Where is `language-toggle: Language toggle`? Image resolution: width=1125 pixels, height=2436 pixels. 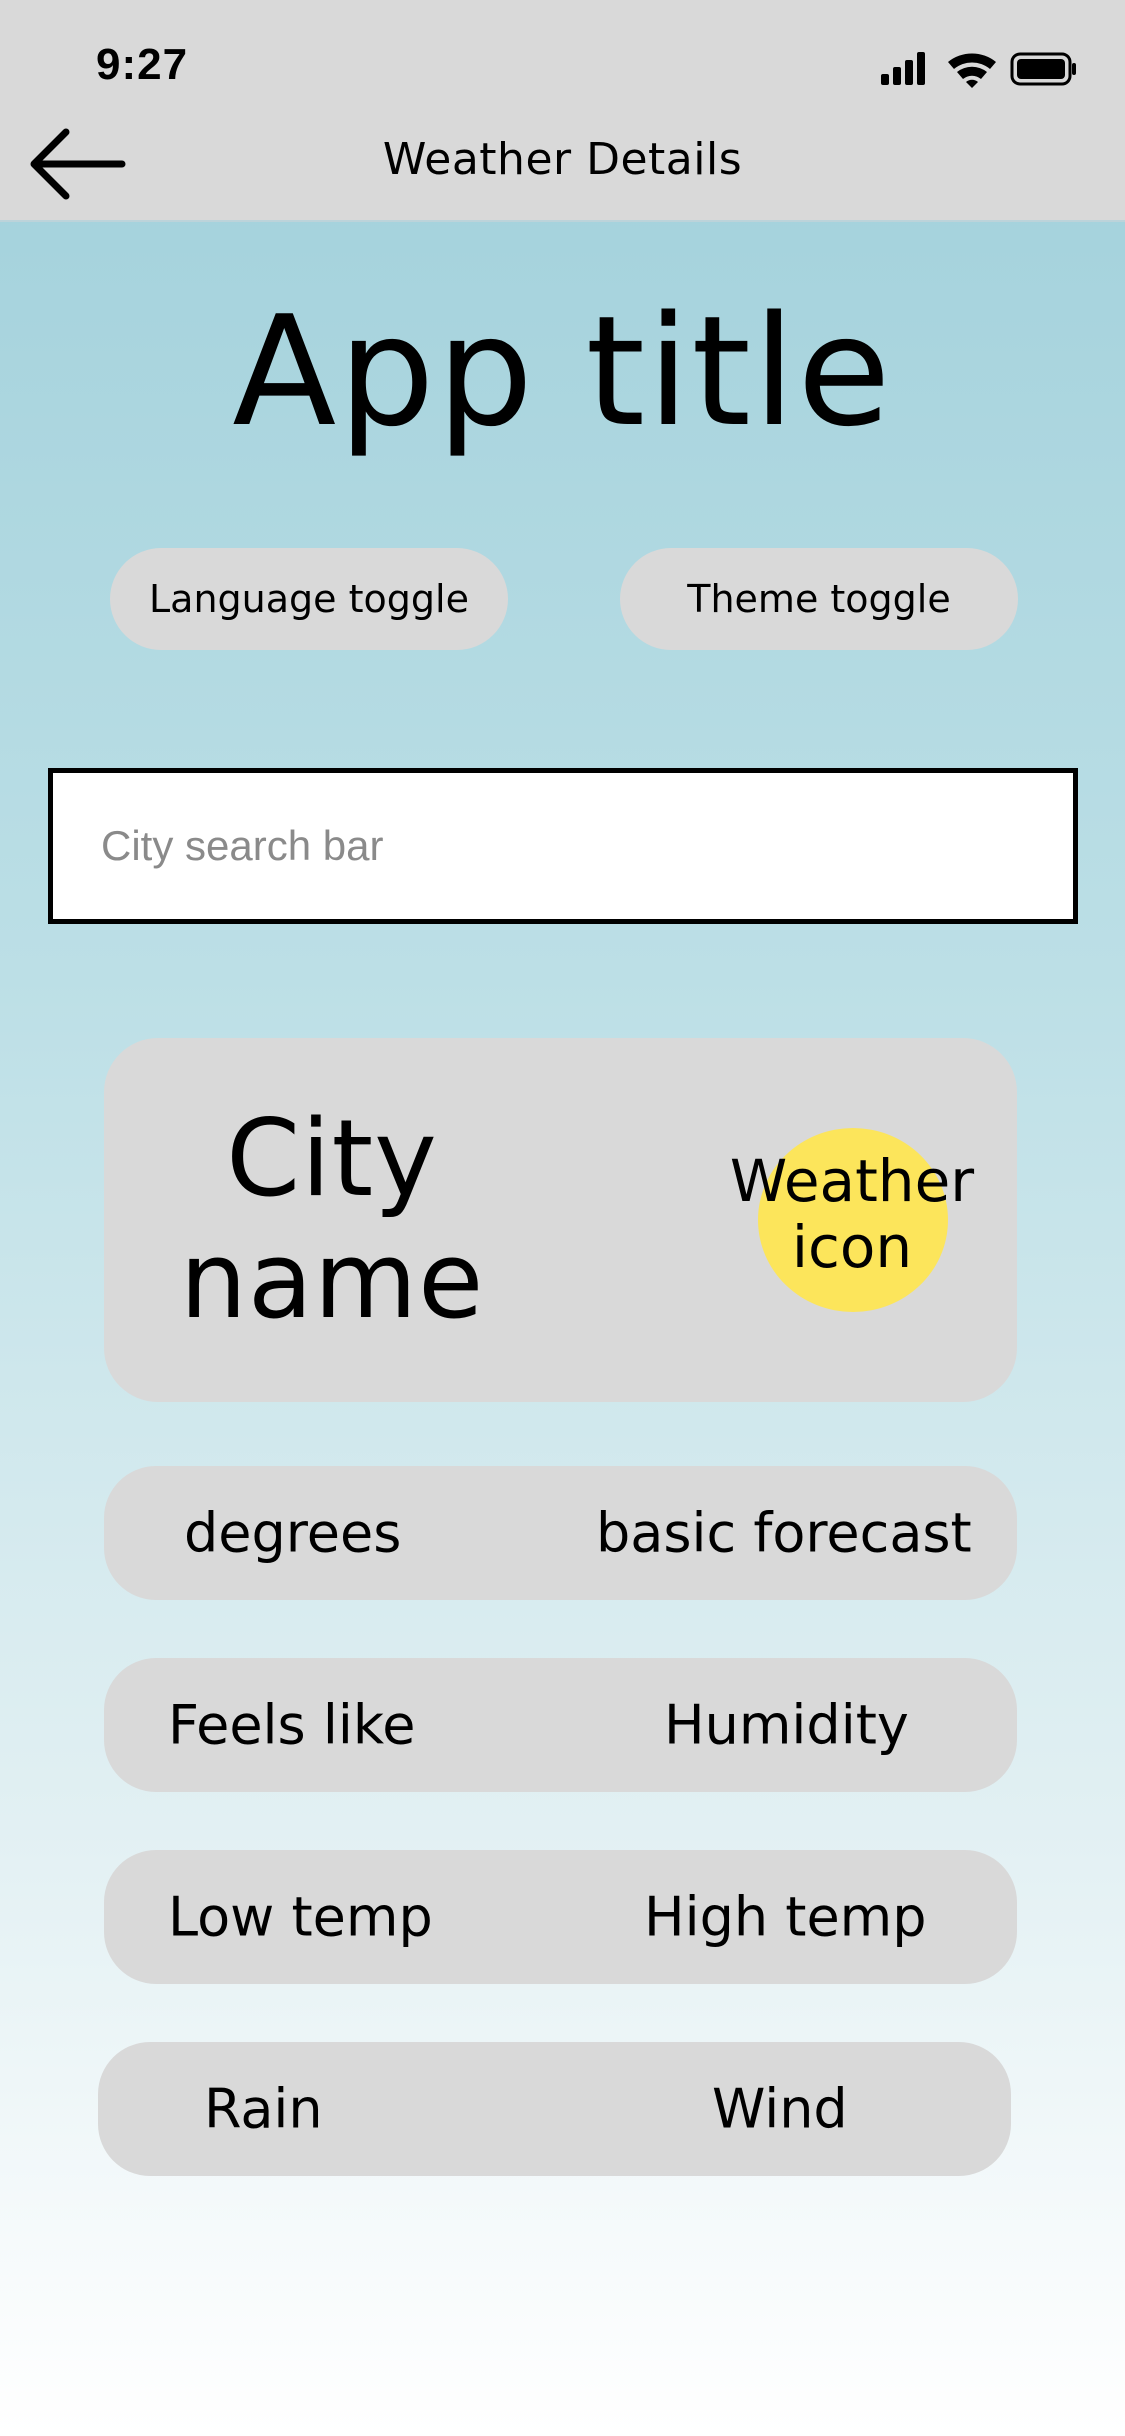 language-toggle: Language toggle is located at coordinates (309, 599).